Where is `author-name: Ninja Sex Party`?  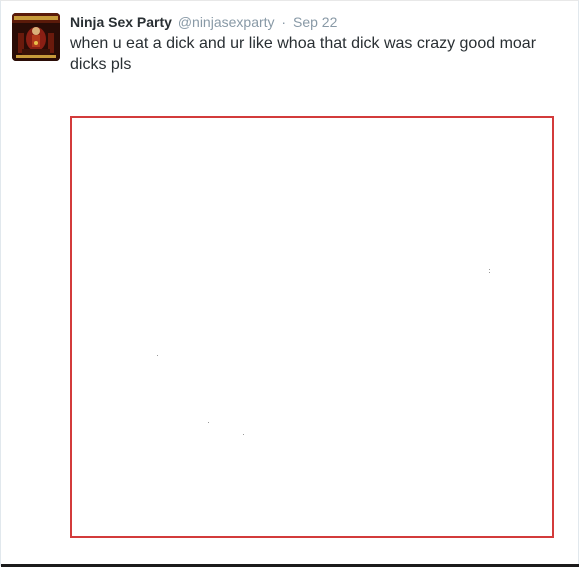
author-name: Ninja Sex Party is located at coordinates (121, 22).